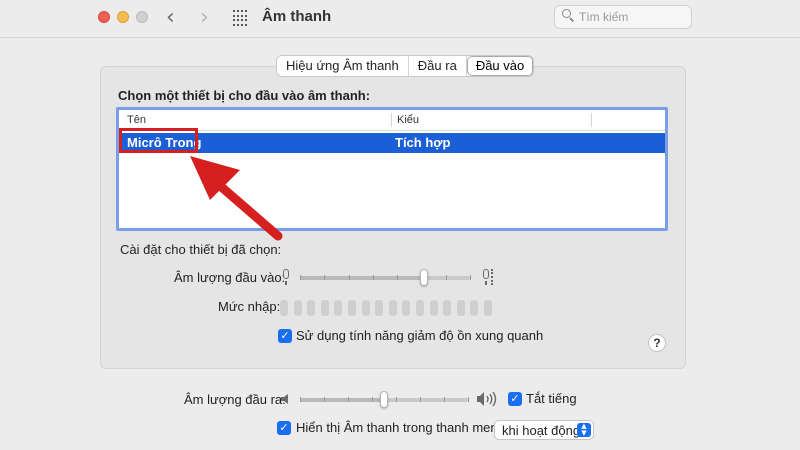 This screenshot has height=450, width=800. I want to click on noise-reduction-checkbox: ✓, so click(285, 336).